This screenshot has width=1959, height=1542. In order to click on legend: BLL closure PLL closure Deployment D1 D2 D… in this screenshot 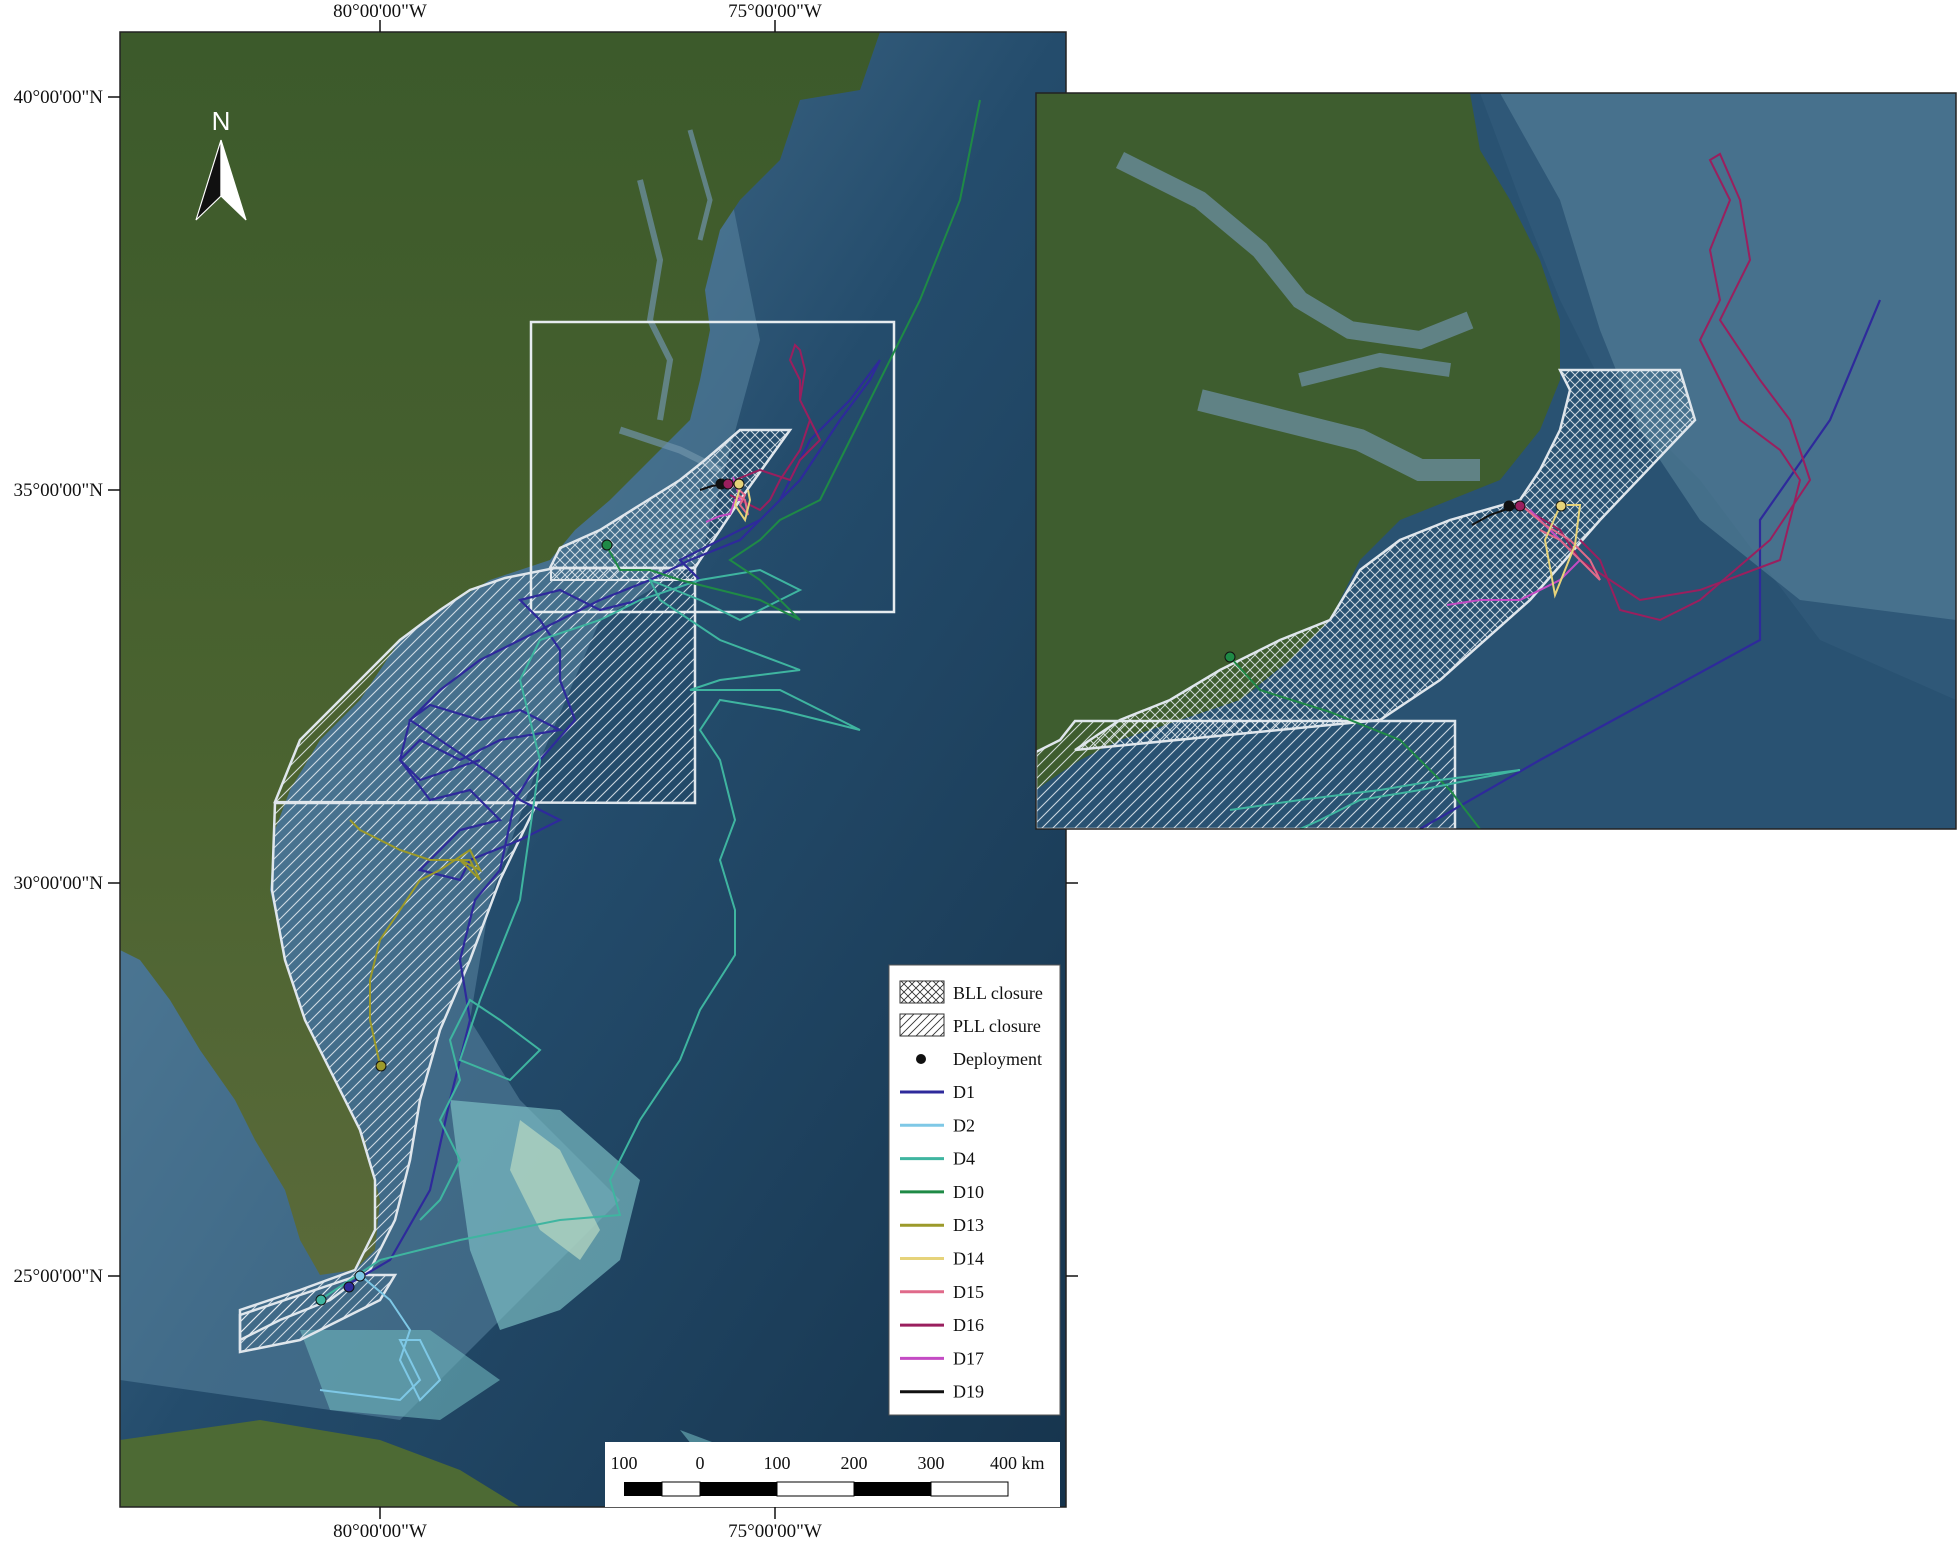, I will do `click(974, 1190)`.